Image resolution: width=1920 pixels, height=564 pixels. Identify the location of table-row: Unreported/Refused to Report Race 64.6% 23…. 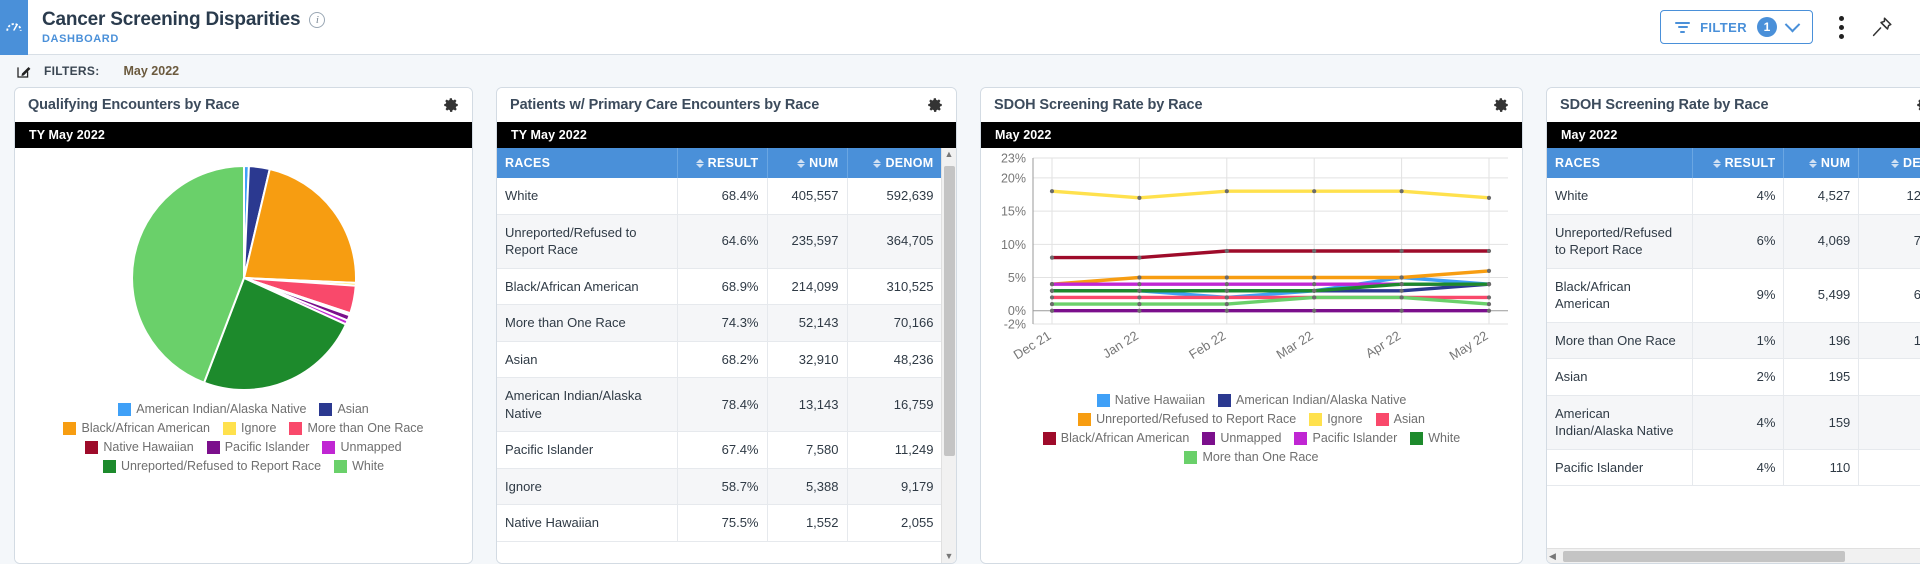
(719, 241).